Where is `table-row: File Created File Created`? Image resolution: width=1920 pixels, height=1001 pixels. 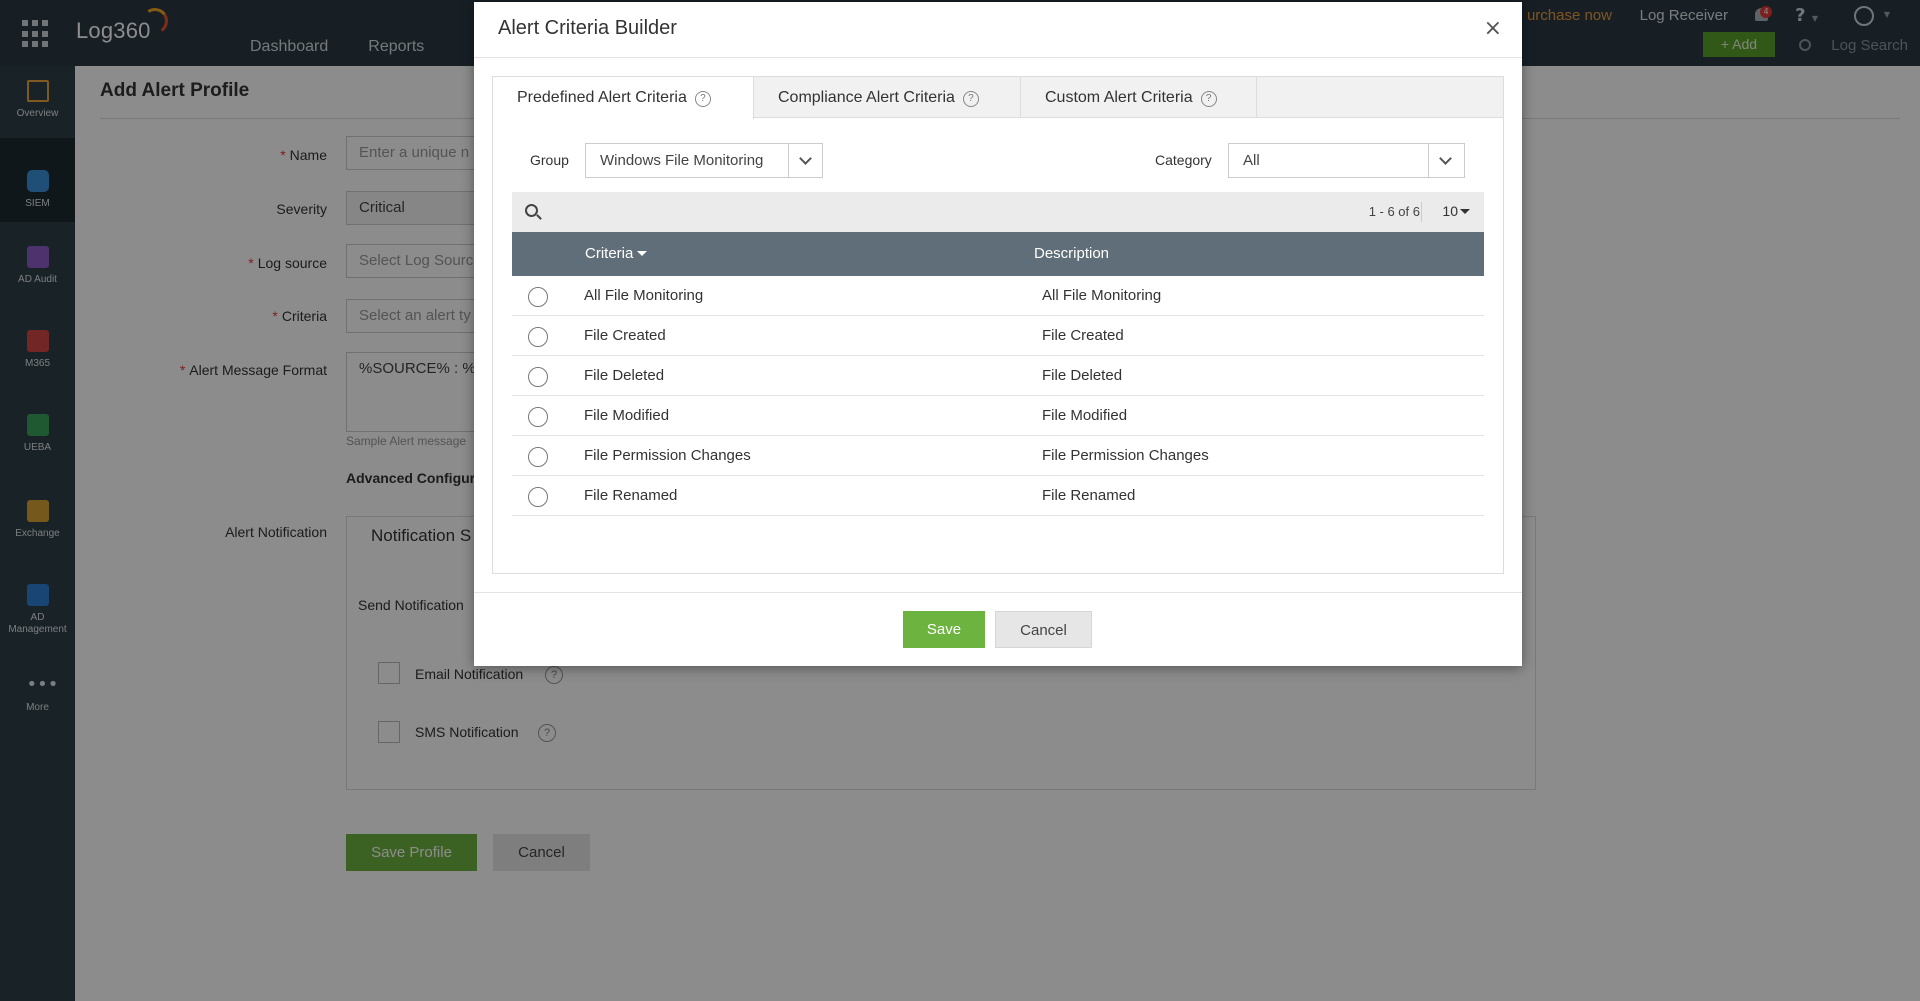
table-row: File Created File Created is located at coordinates (998, 336).